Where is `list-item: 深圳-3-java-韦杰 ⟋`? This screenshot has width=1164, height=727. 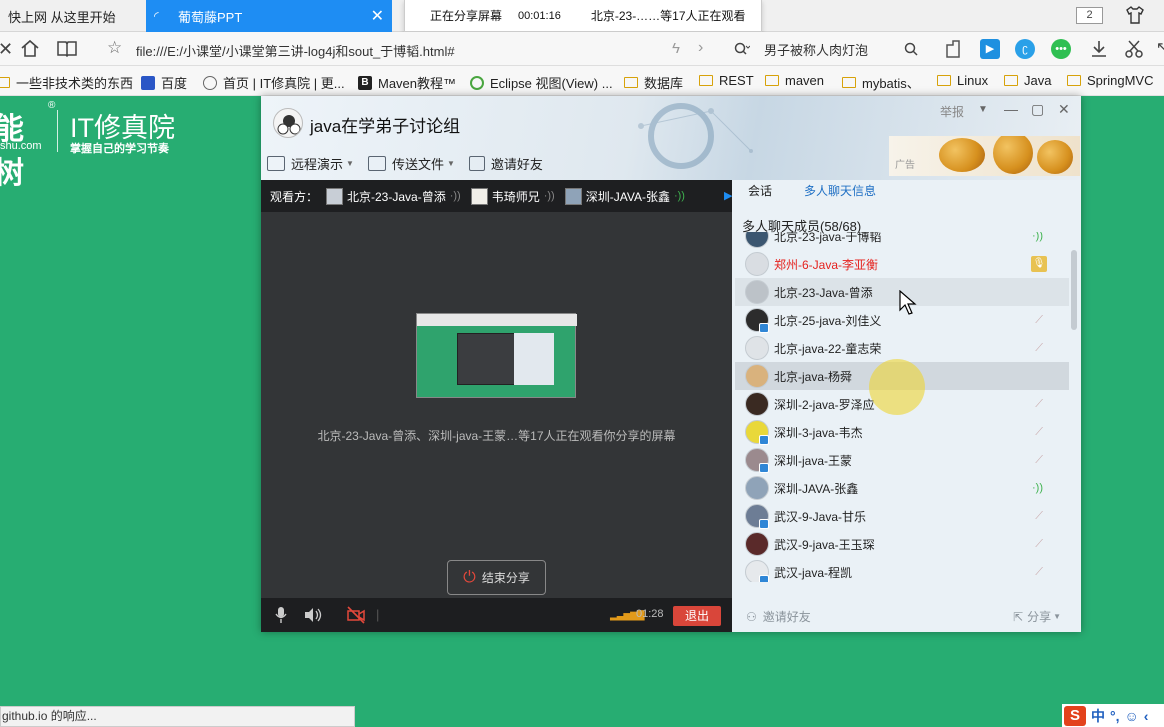
list-item: 深圳-3-java-韦杰 ⟋ is located at coordinates (902, 432).